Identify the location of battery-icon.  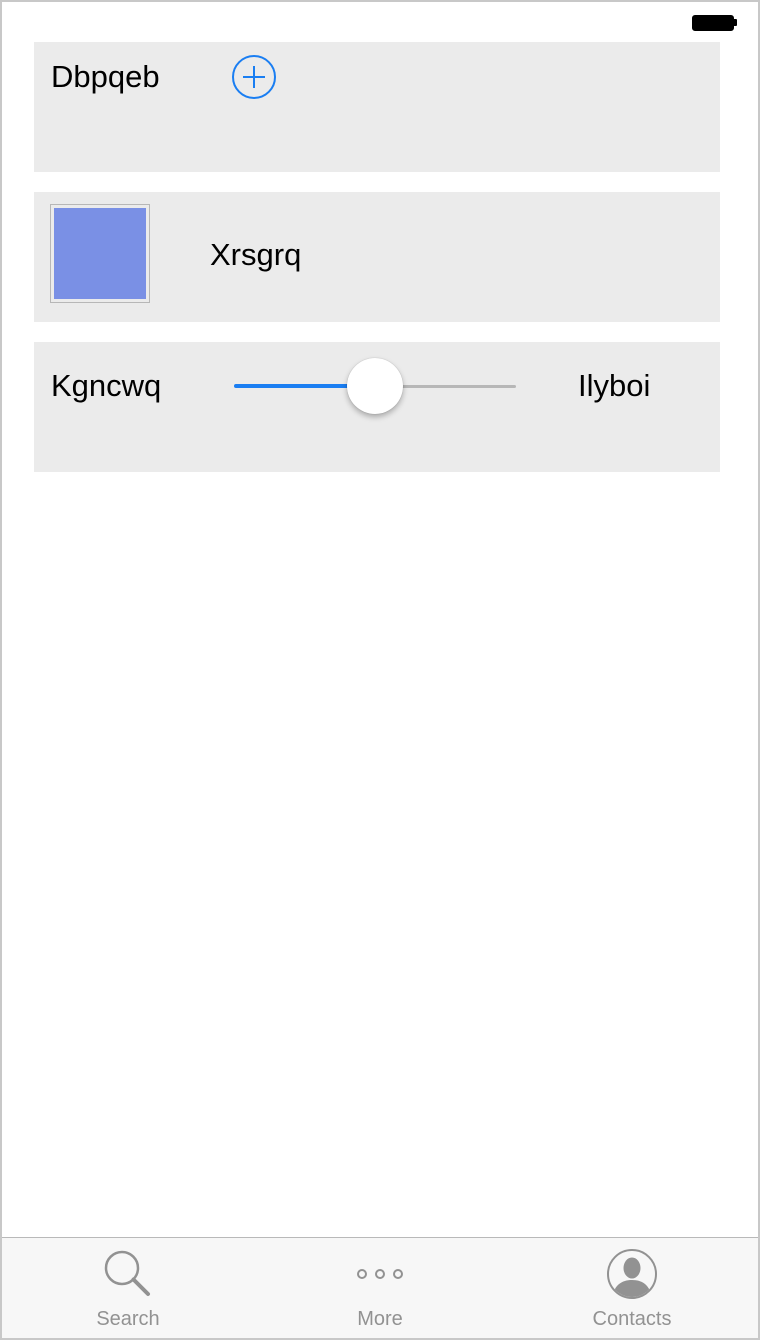
(714, 23).